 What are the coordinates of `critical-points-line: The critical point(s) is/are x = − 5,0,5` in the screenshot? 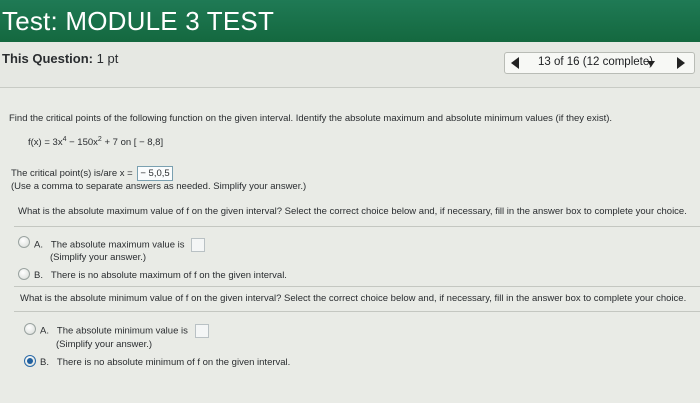 It's located at (92, 173).